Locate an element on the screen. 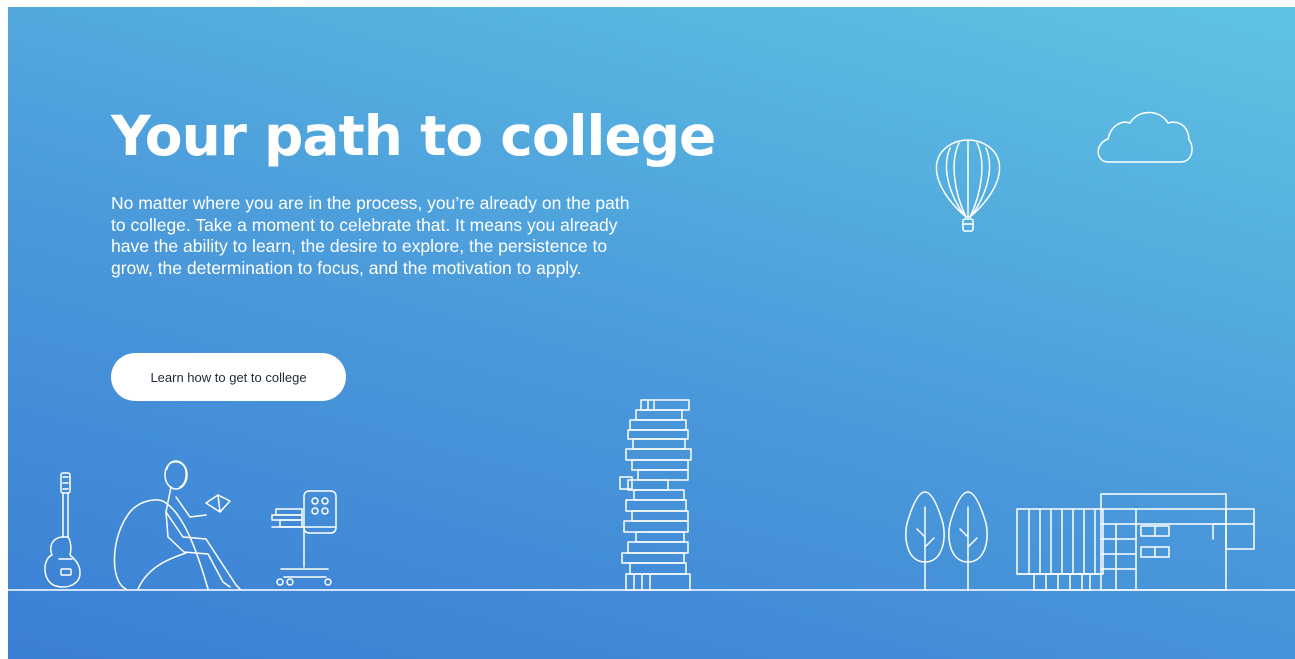 Image resolution: width=1295 pixels, height=659 pixels. desk-chair-icon is located at coordinates (304, 538).